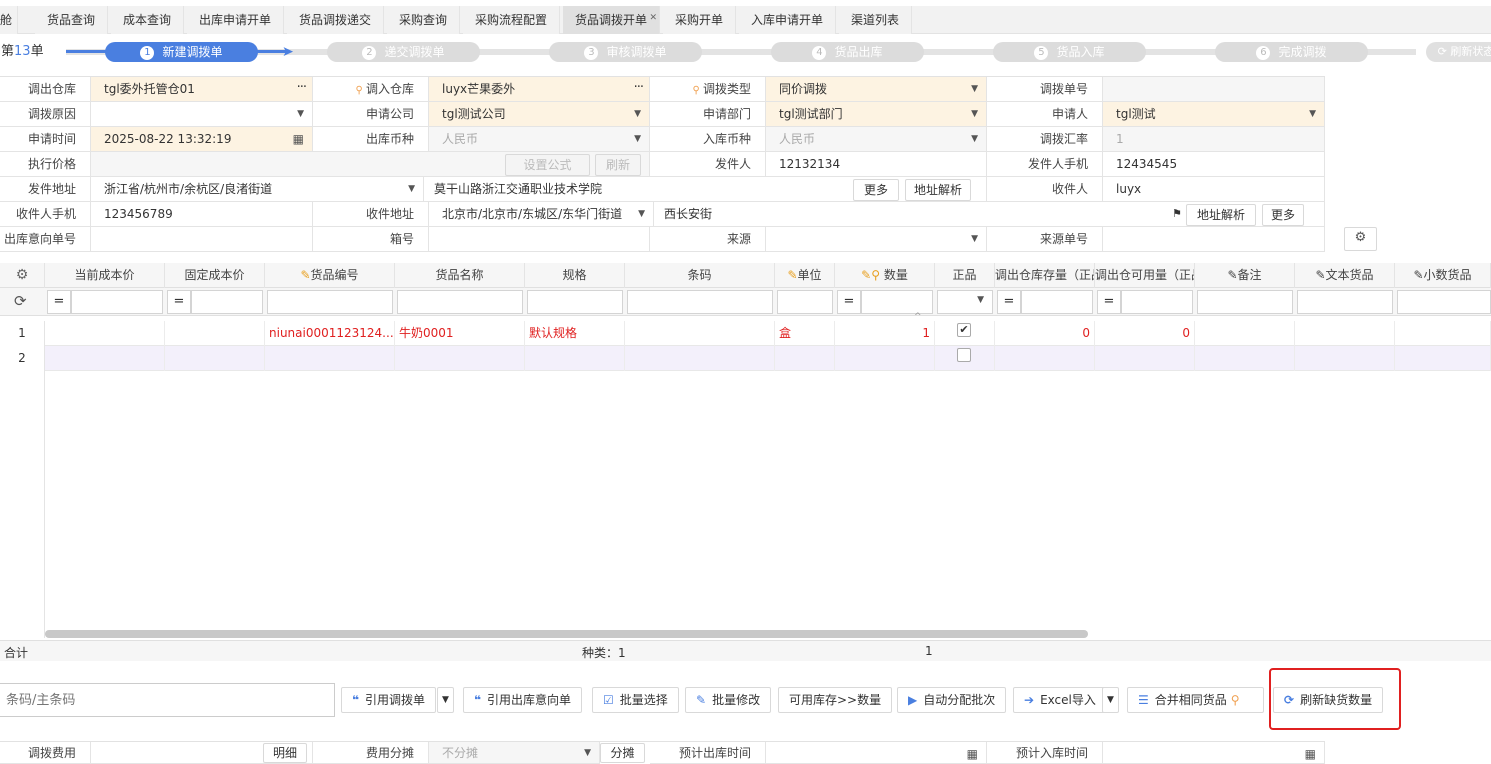  Describe the element at coordinates (1345, 275) in the screenshot. I see `col-text-product: ✎文本货品` at that location.